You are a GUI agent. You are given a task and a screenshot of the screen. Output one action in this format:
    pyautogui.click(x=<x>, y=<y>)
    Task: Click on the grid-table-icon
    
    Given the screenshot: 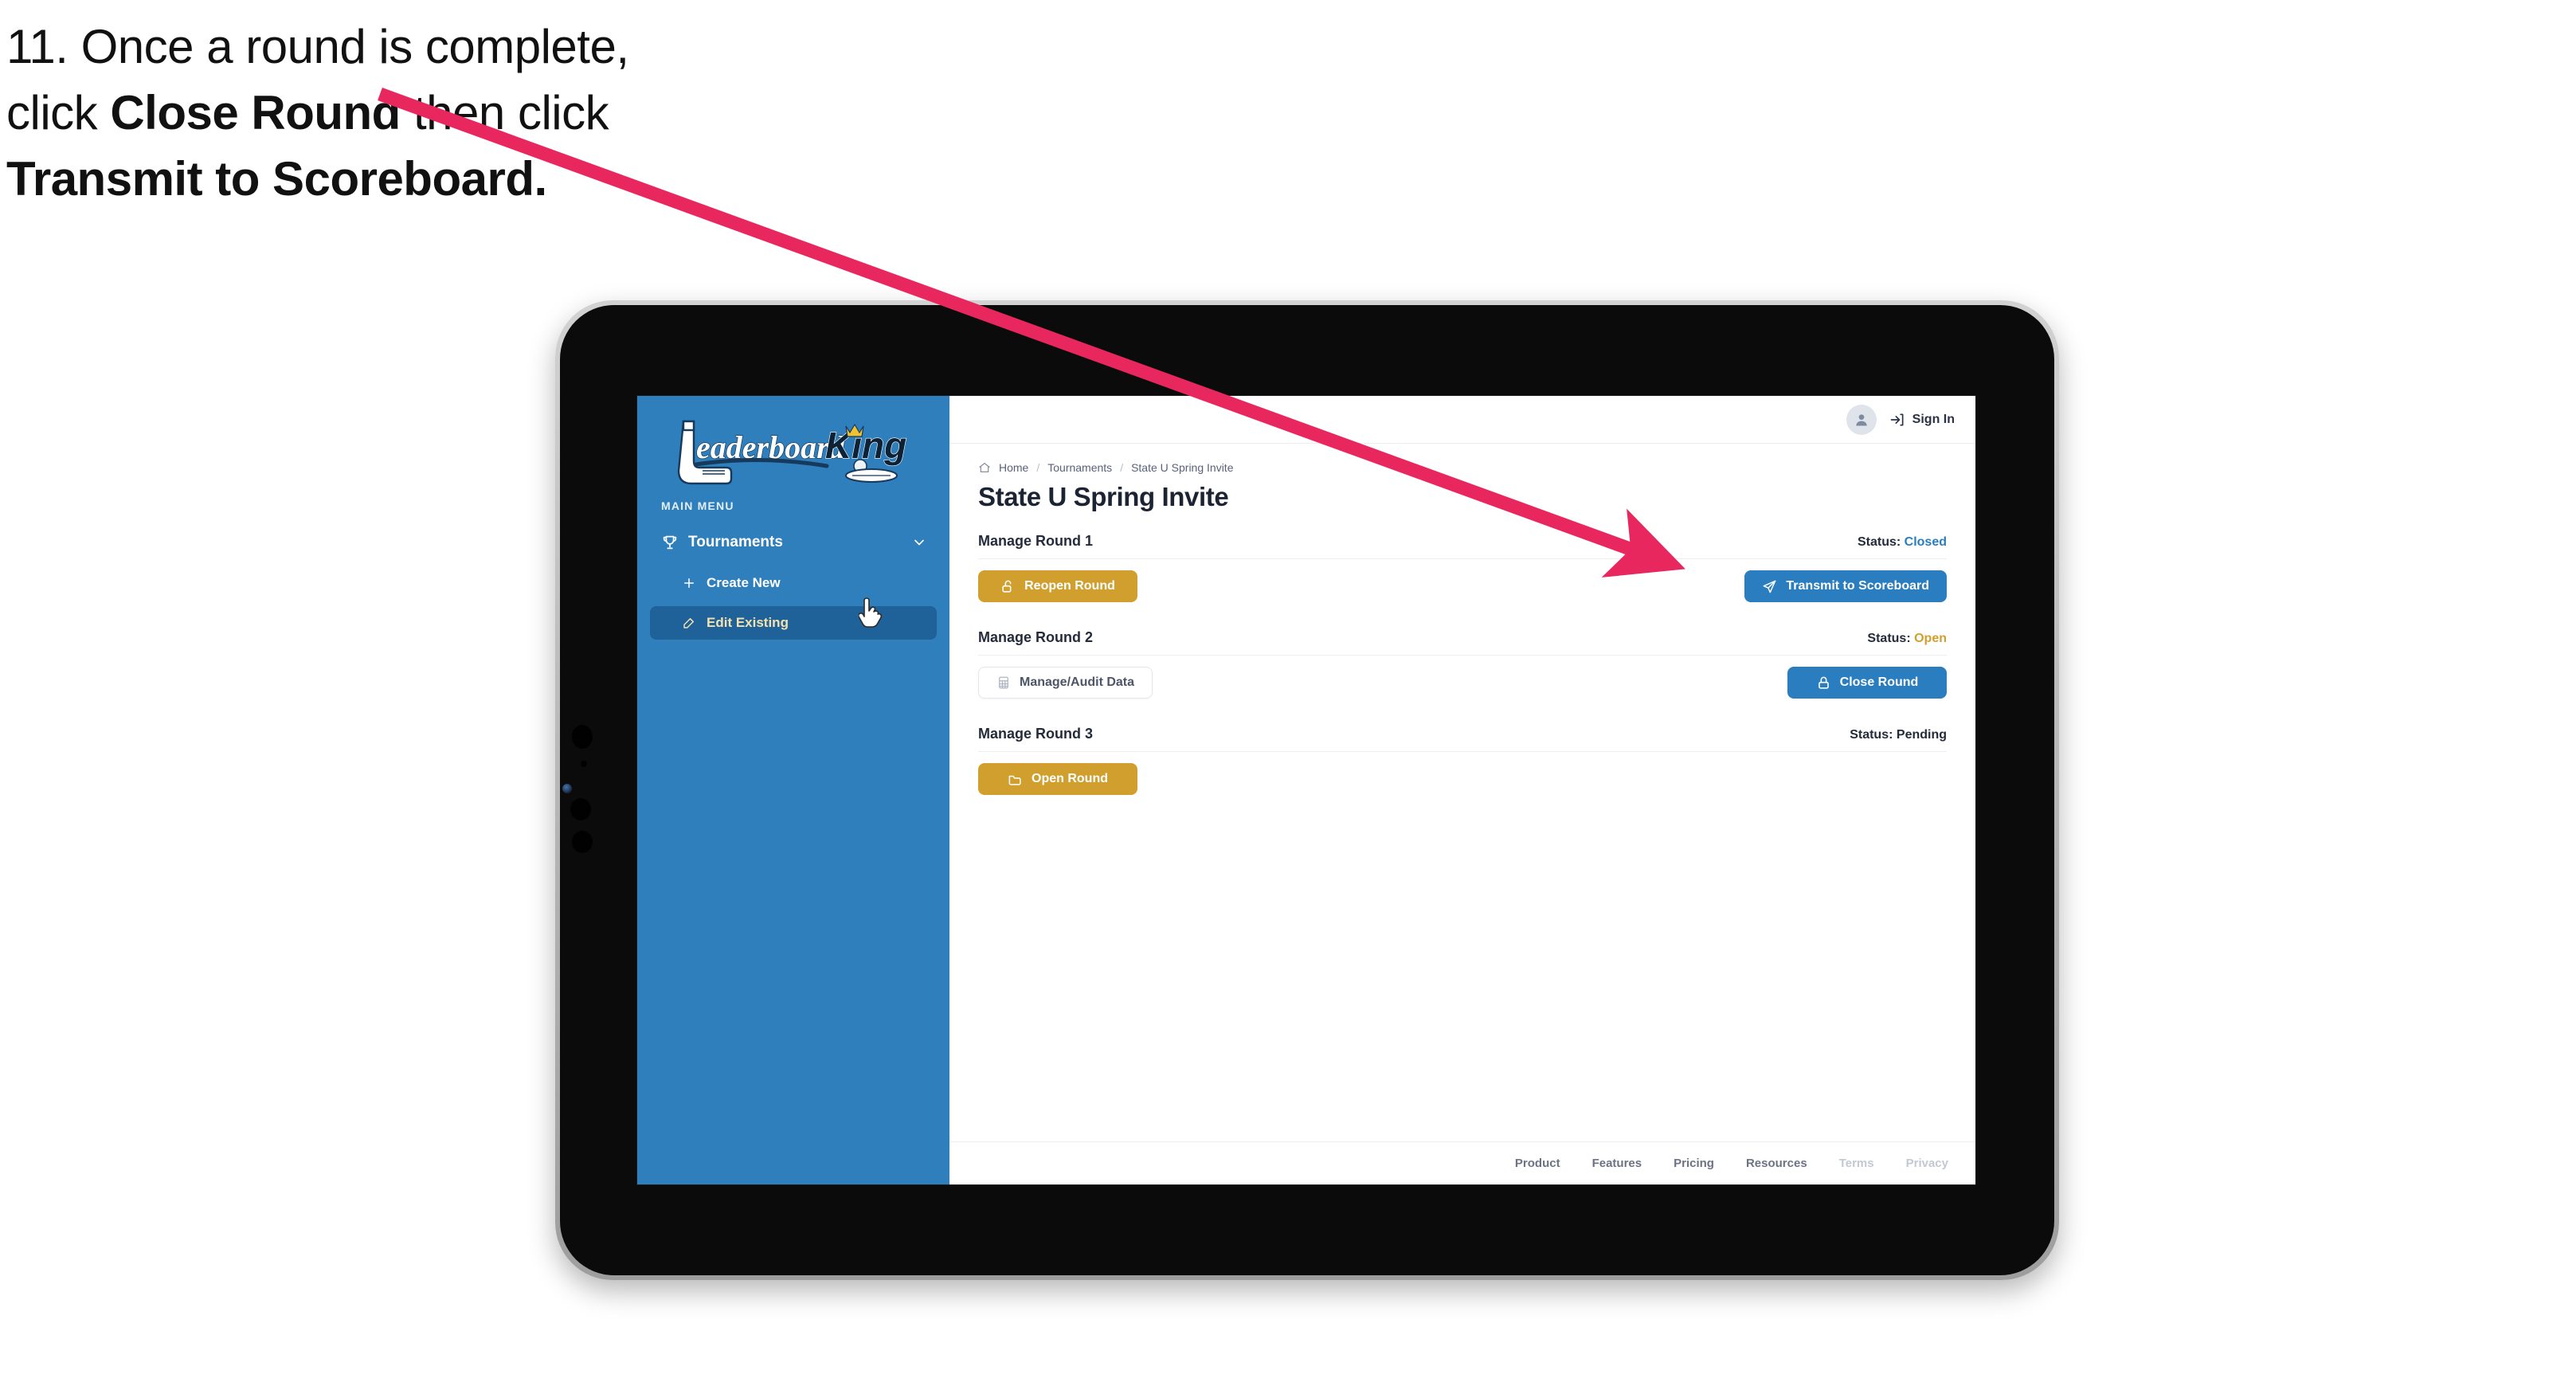 What is the action you would take?
    pyautogui.click(x=1003, y=682)
    